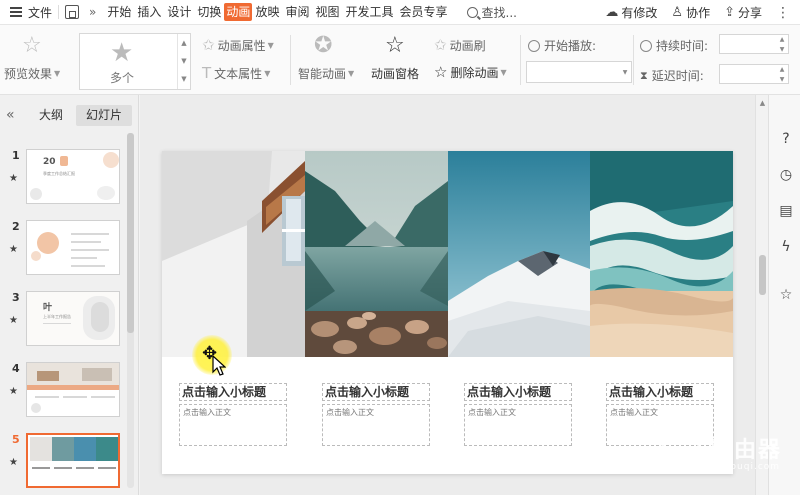 The width and height of the screenshot is (800, 495). I want to click on menu-icon, so click(16, 12).